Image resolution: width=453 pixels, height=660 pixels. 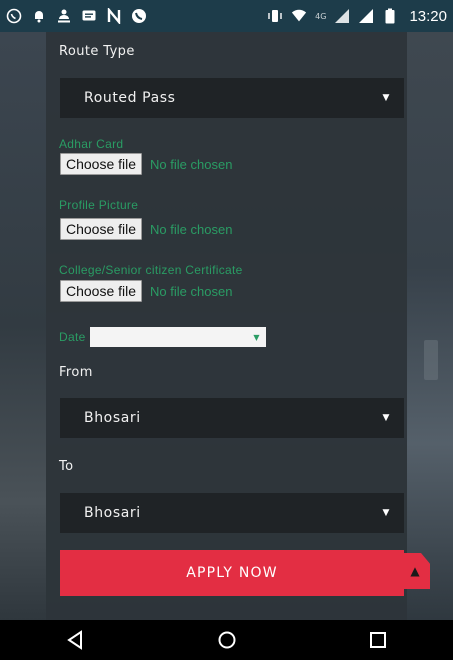 I want to click on recents-button, so click(x=378, y=640).